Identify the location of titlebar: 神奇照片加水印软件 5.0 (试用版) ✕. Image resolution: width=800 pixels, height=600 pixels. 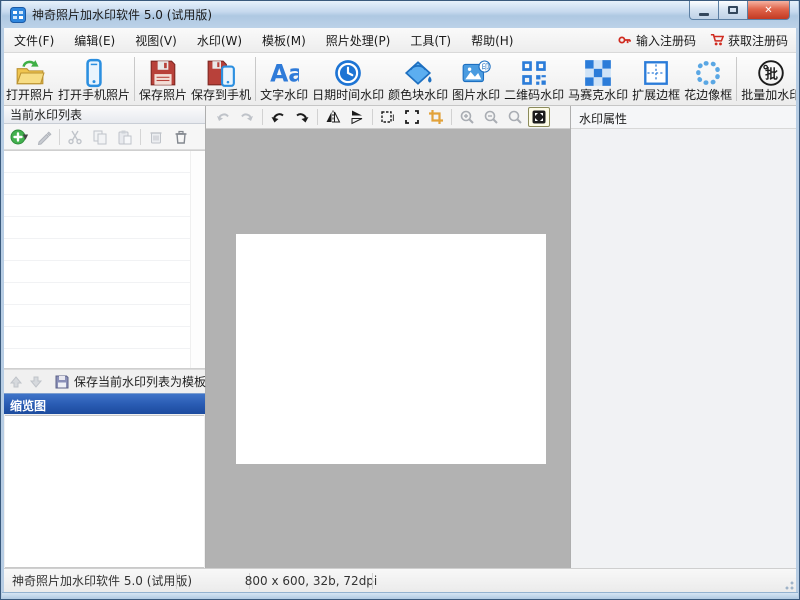
(400, 14).